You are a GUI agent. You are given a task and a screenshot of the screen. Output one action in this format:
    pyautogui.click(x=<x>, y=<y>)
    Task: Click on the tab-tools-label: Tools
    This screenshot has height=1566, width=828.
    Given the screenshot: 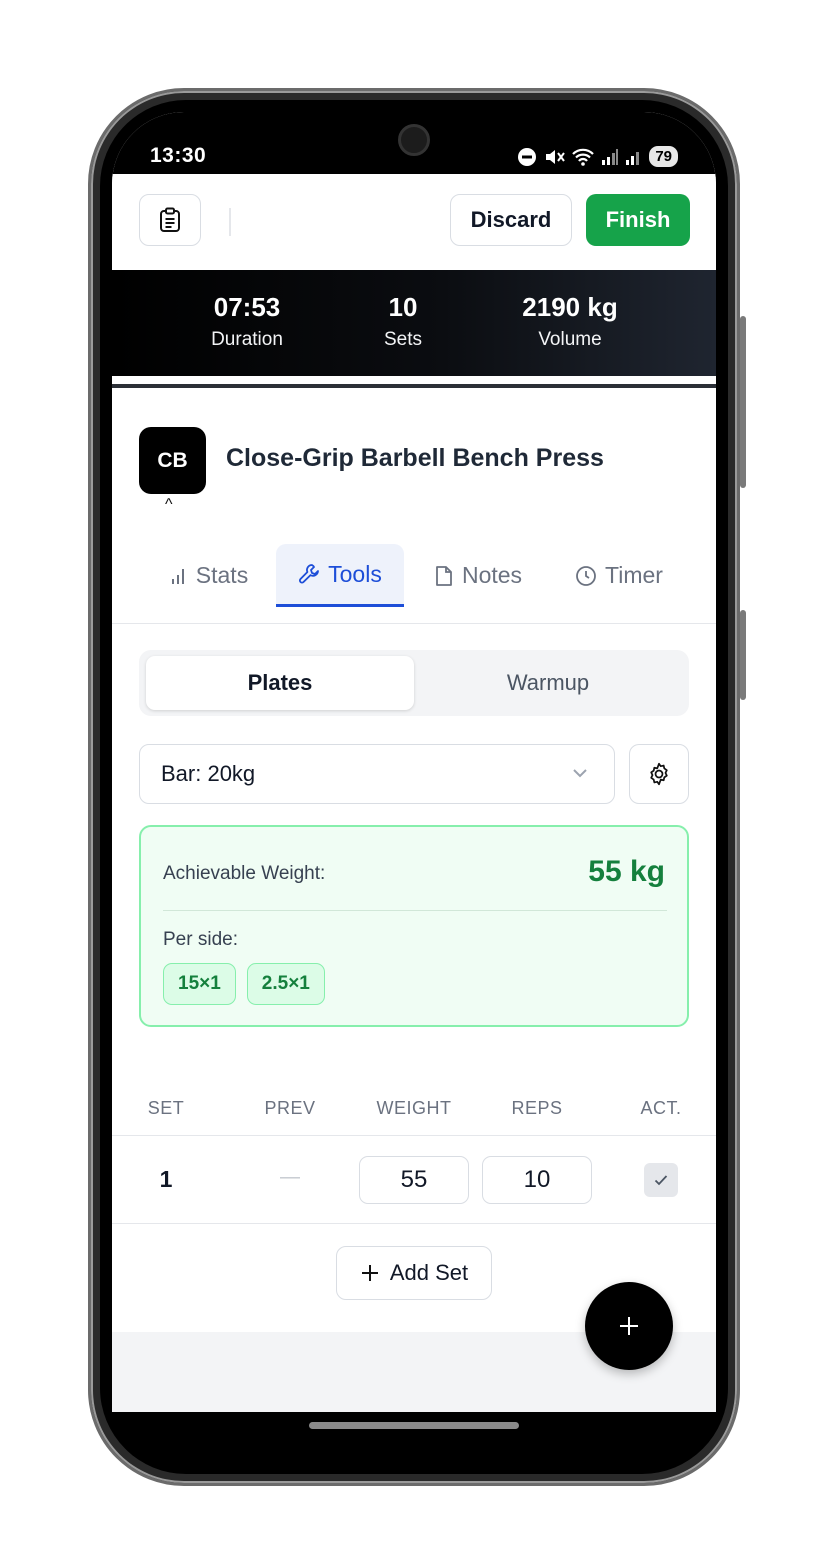 What is the action you would take?
    pyautogui.click(x=355, y=573)
    